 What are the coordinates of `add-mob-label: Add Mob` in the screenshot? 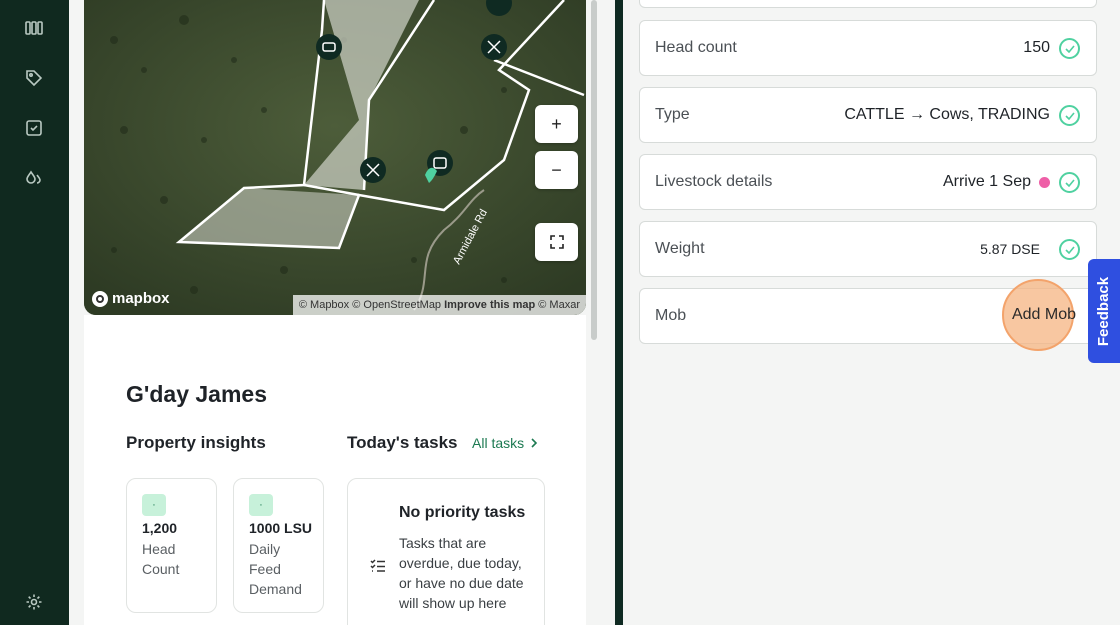 It's located at (1044, 314).